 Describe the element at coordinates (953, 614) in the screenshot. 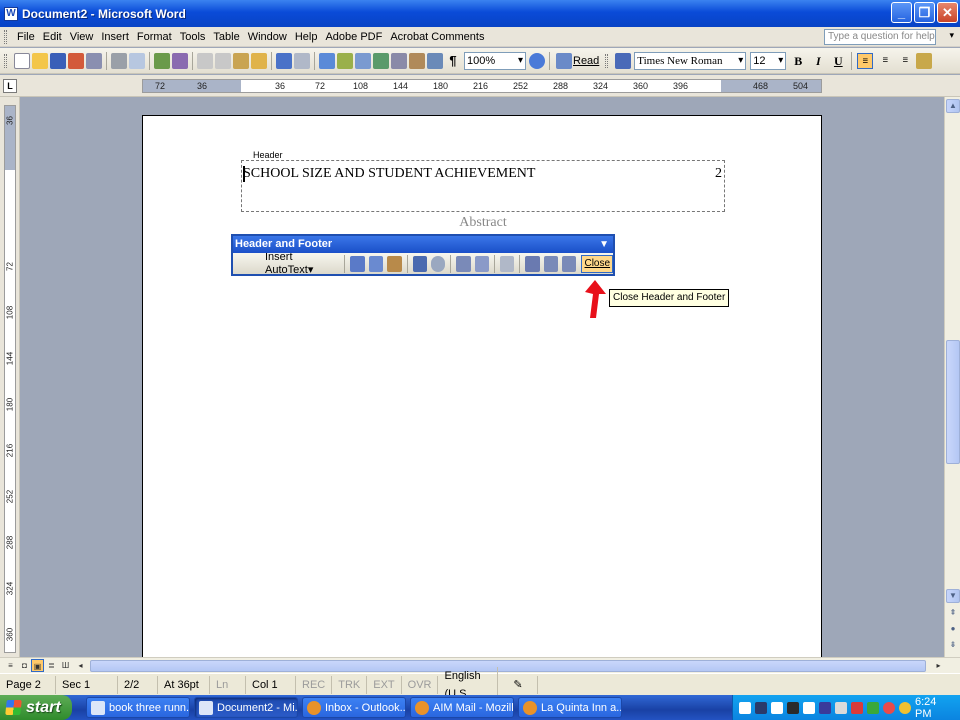

I see `previous-page-icon: ⇞` at that location.